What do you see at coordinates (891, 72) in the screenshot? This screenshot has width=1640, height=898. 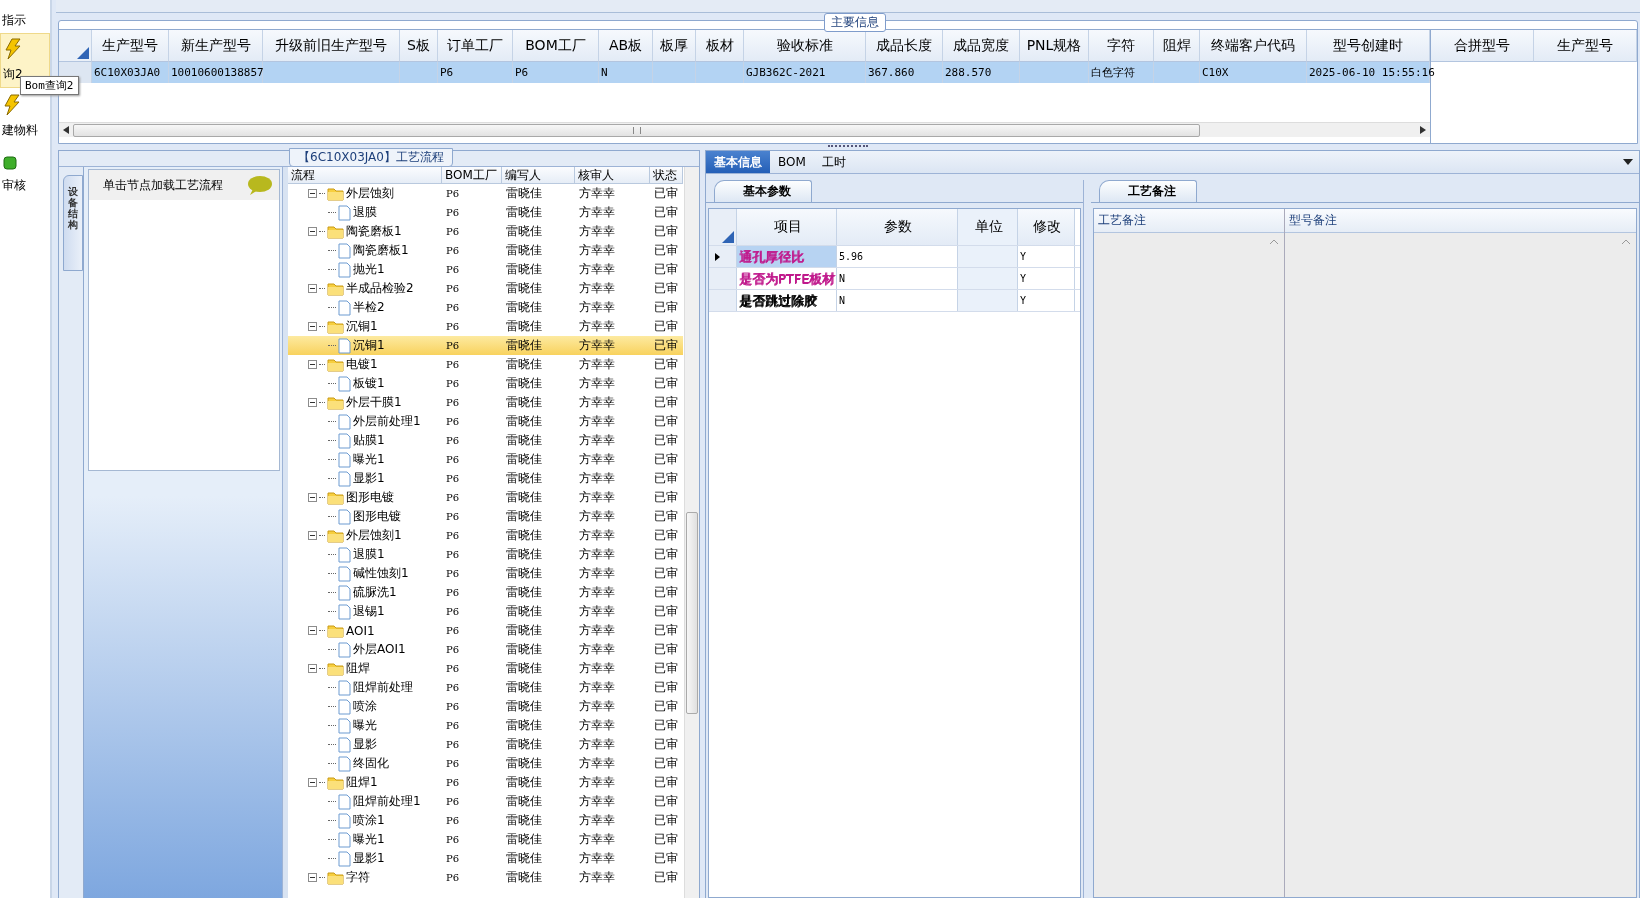 I see `table-cell: 367.860` at bounding box center [891, 72].